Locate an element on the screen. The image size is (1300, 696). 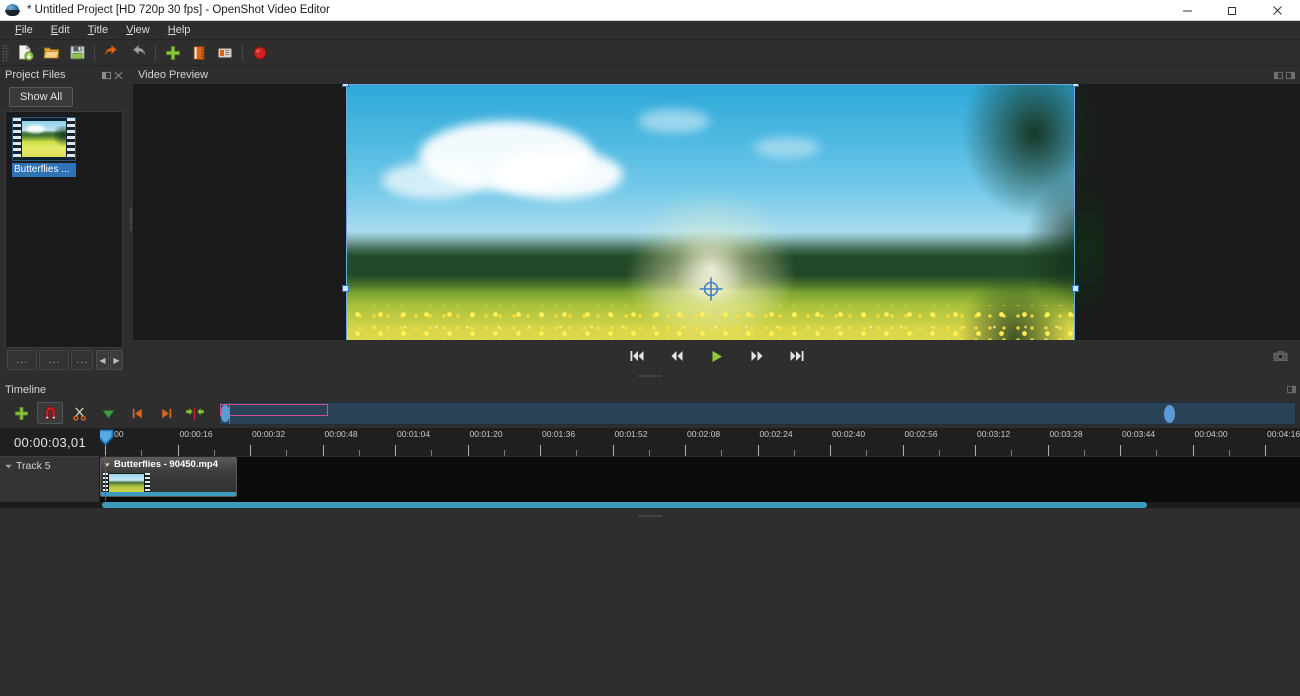
openshot-logo-icon is located at coordinates (13, 10).